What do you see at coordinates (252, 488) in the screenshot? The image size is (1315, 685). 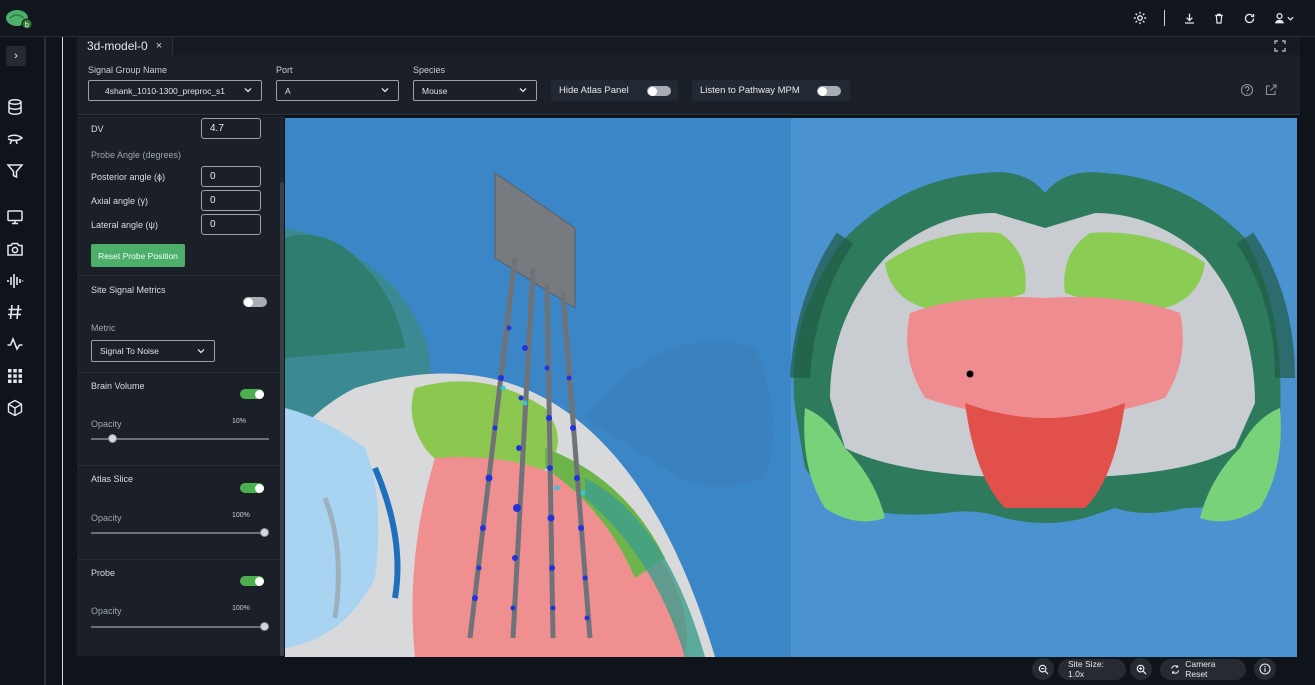 I see `atlas-slice-toggle` at bounding box center [252, 488].